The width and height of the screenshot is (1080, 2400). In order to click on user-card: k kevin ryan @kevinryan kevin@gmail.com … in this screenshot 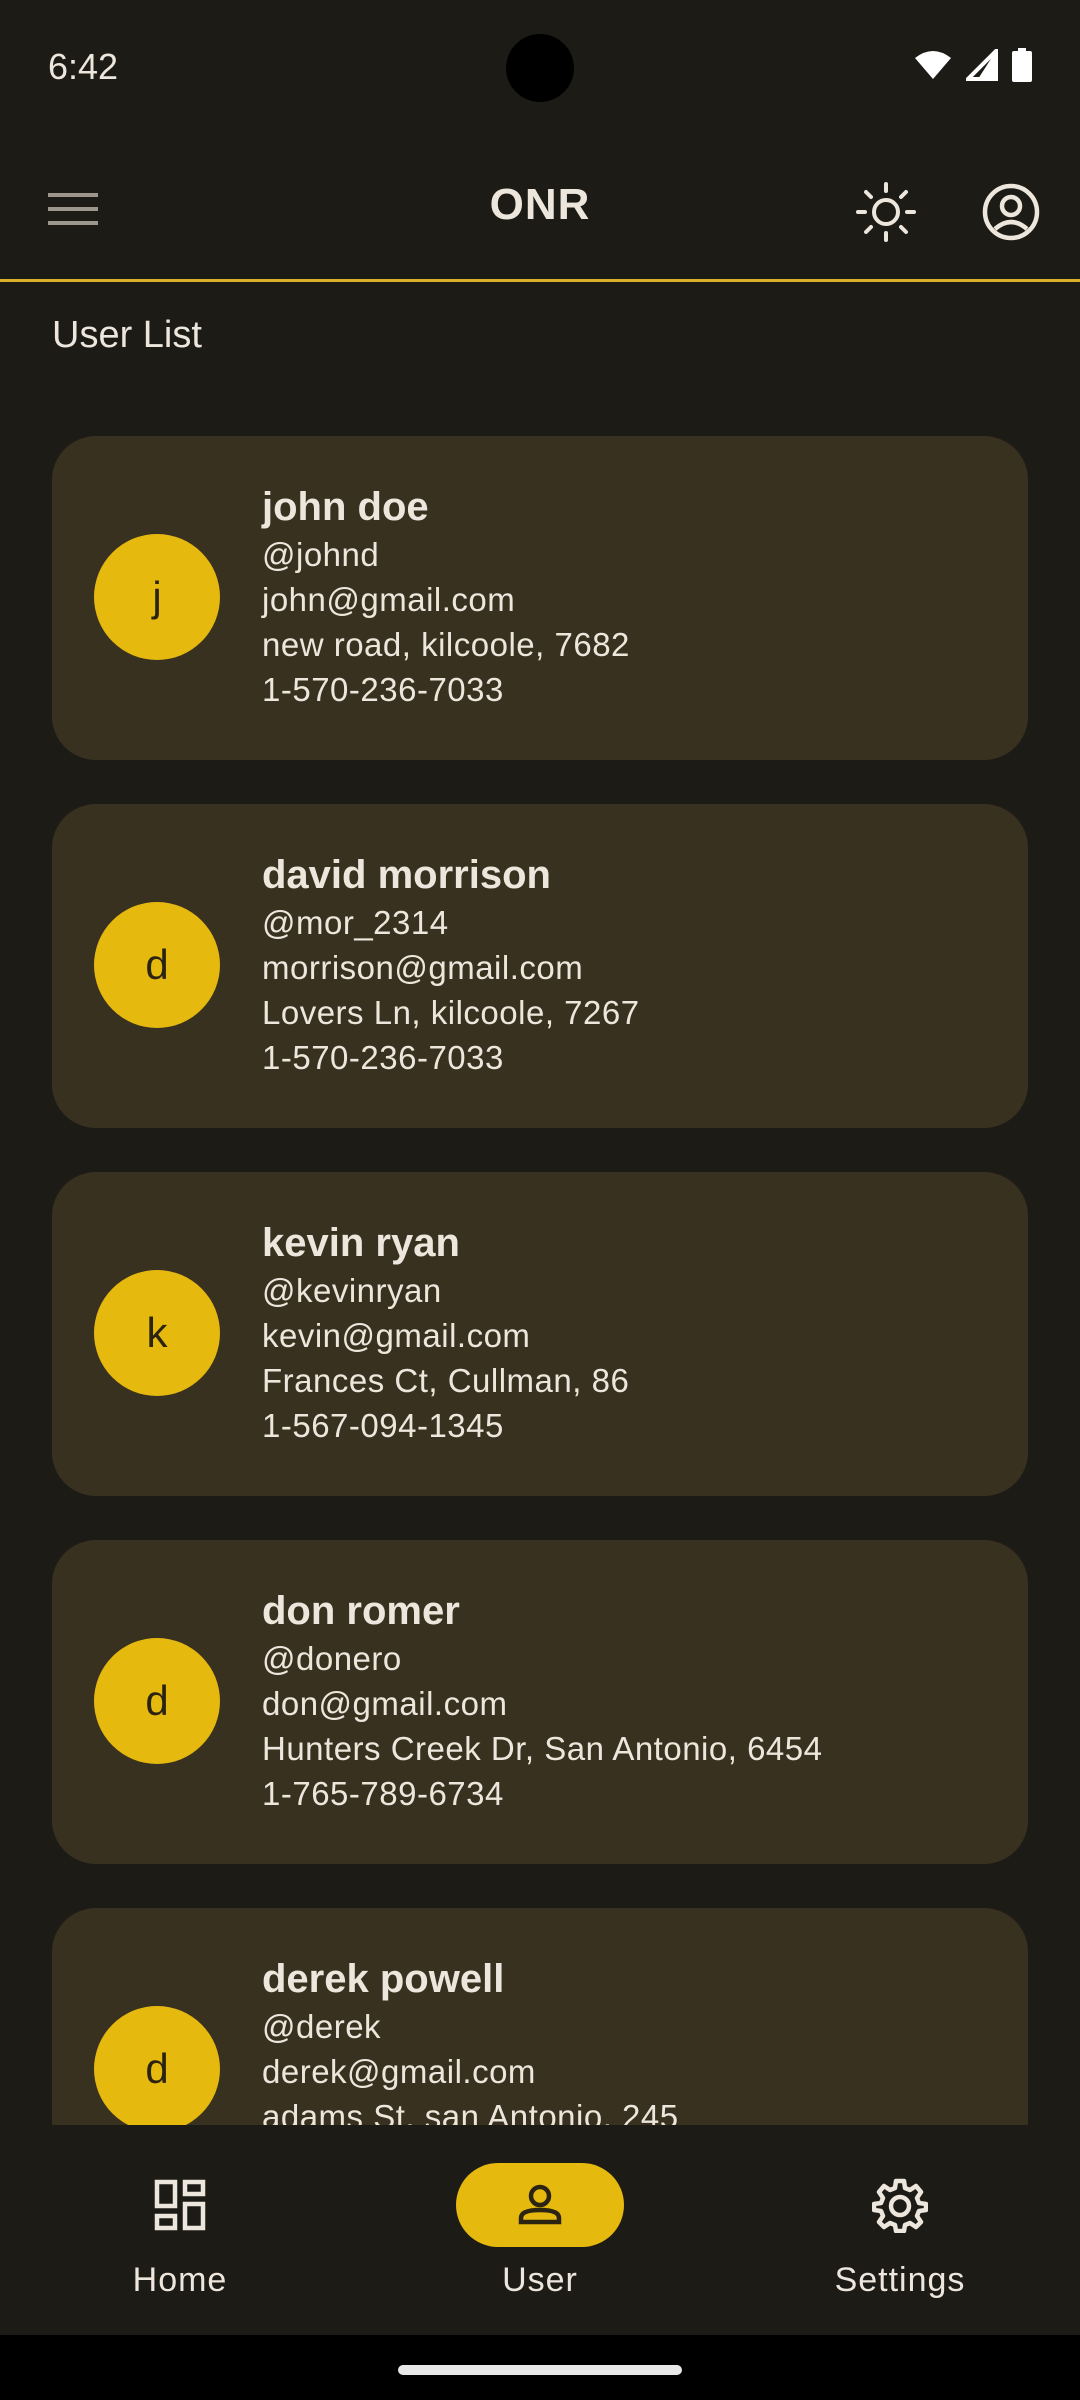, I will do `click(540, 1334)`.